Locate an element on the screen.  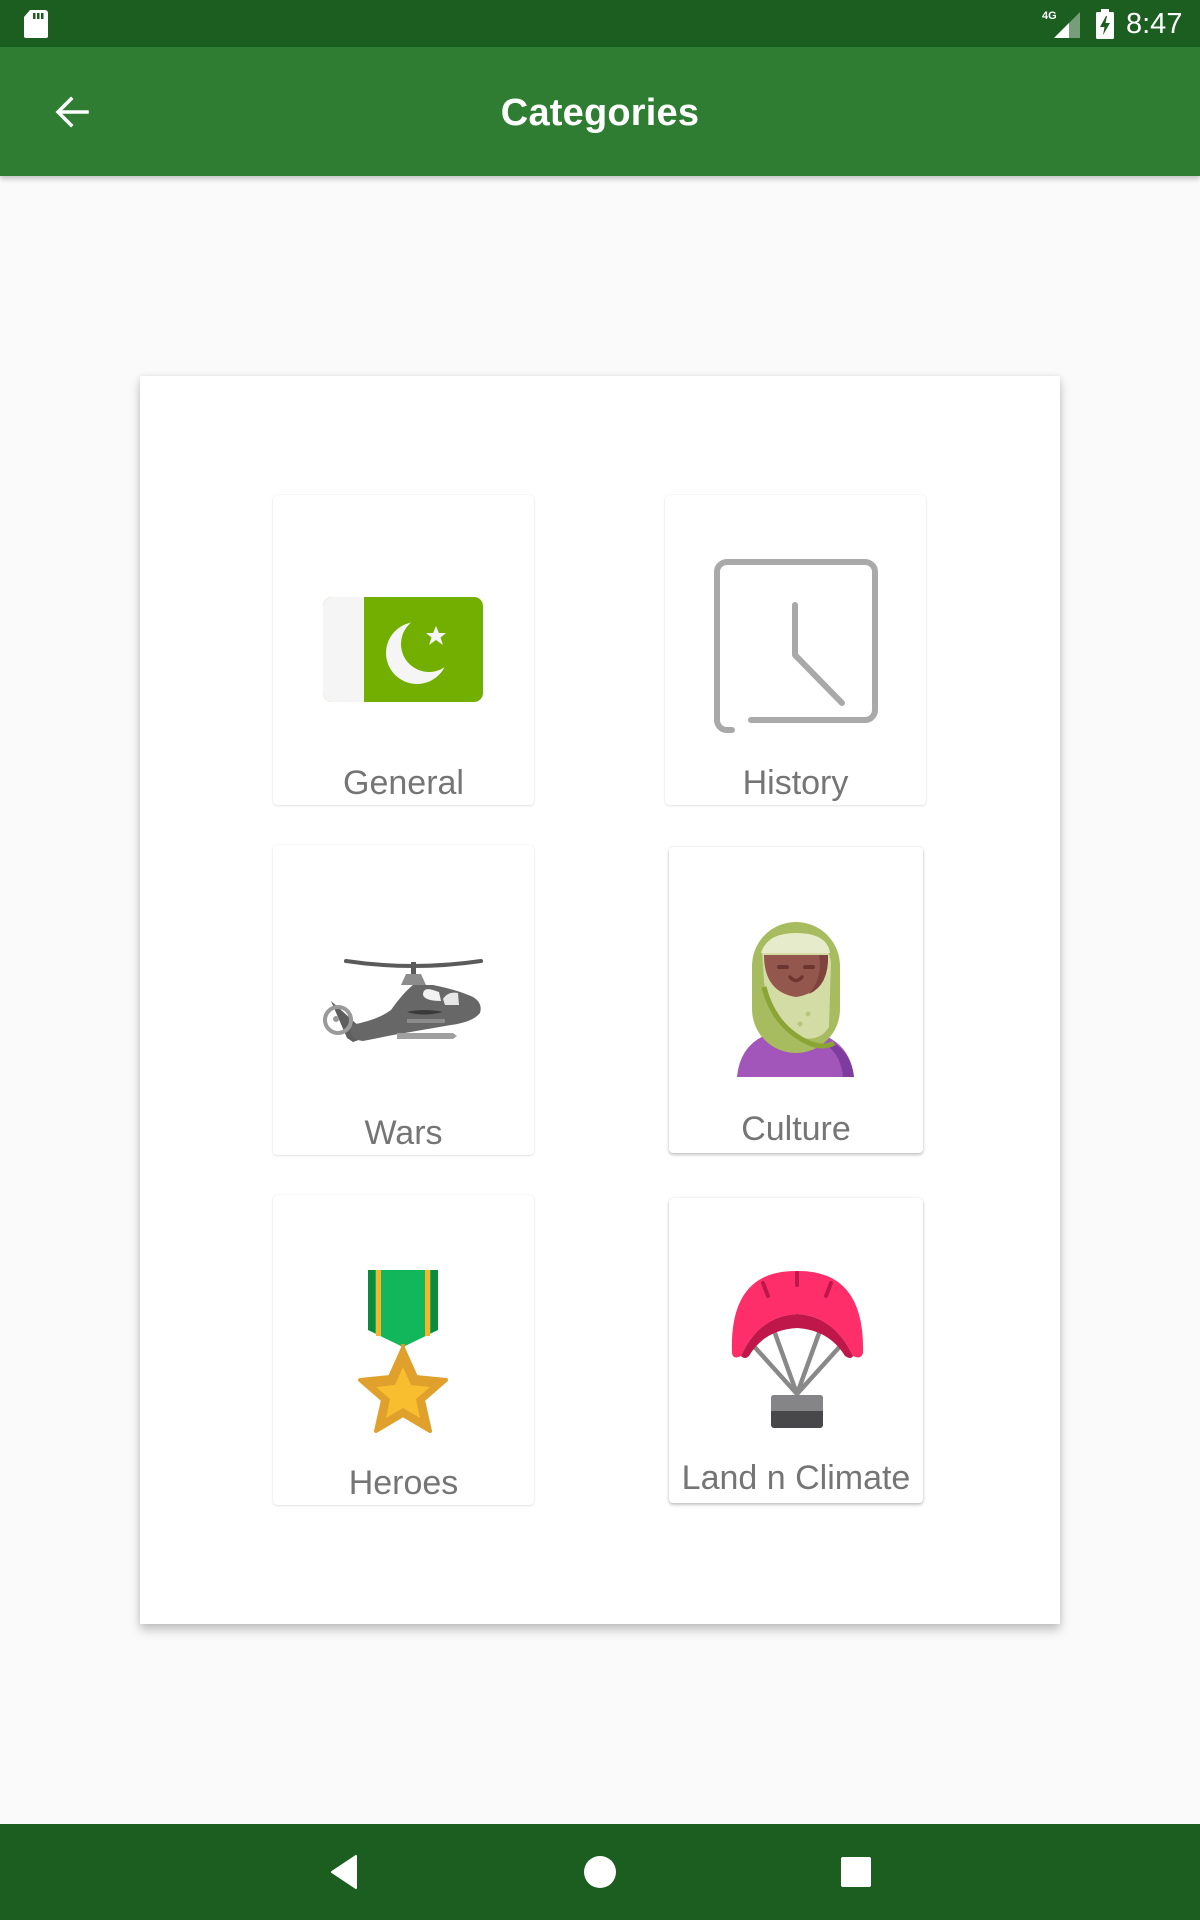
system-nav-bar is located at coordinates (600, 1872).